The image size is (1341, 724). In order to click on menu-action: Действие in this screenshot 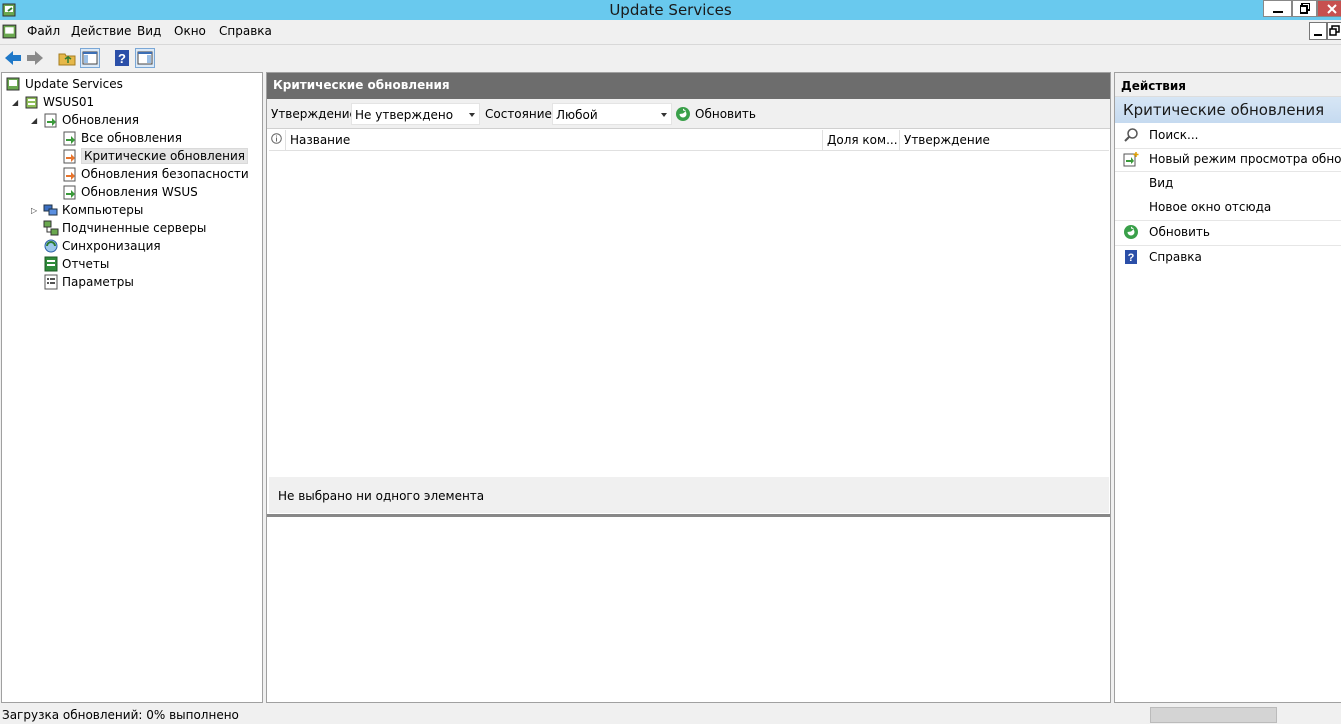, I will do `click(101, 31)`.